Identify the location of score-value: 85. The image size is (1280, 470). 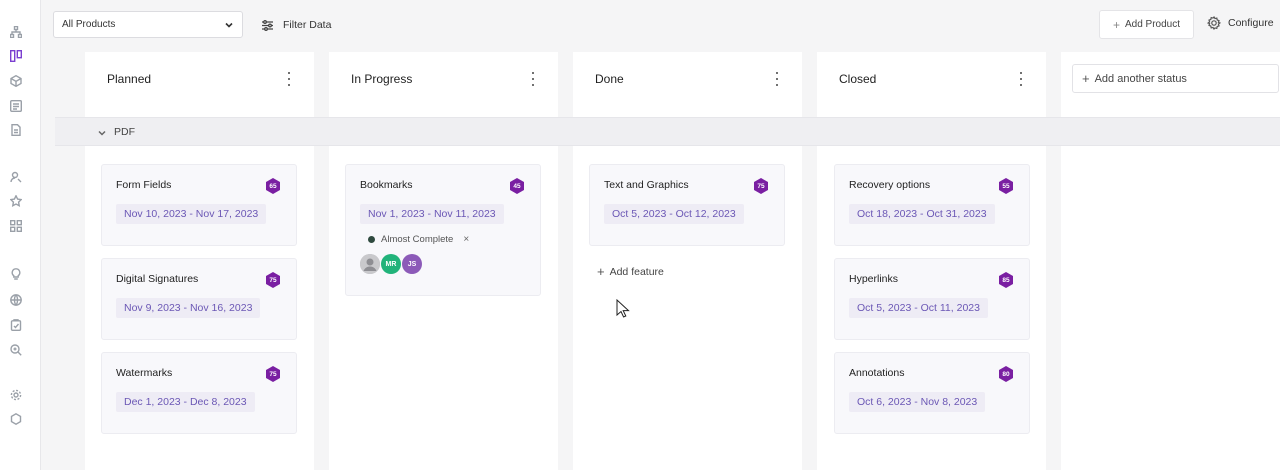
(1006, 280).